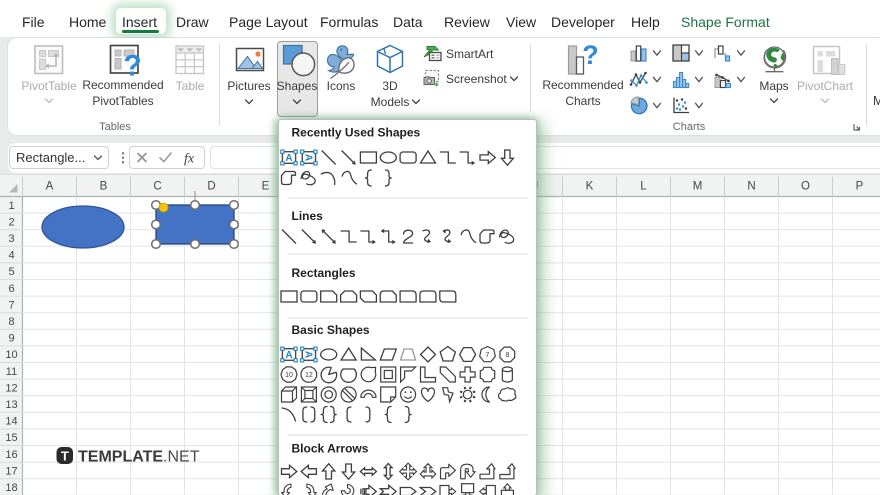 This screenshot has height=495, width=880. I want to click on svg-text: 17, so click(11, 471).